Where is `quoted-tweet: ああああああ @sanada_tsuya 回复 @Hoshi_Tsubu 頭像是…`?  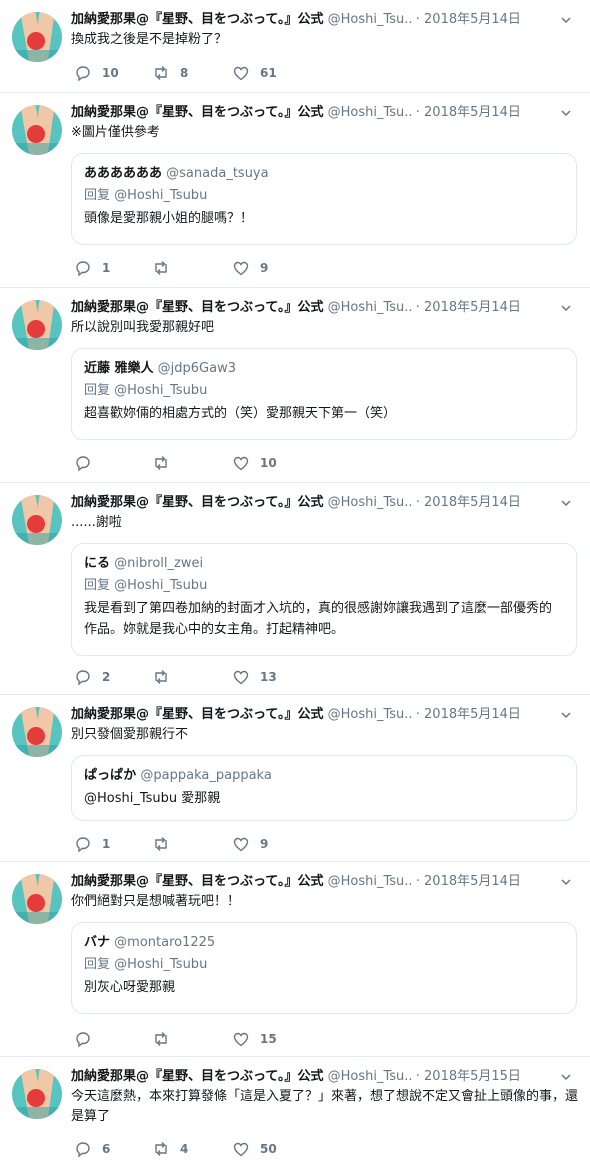 quoted-tweet: ああああああ @sanada_tsuya 回复 @Hoshi_Tsubu 頭像是… is located at coordinates (324, 199).